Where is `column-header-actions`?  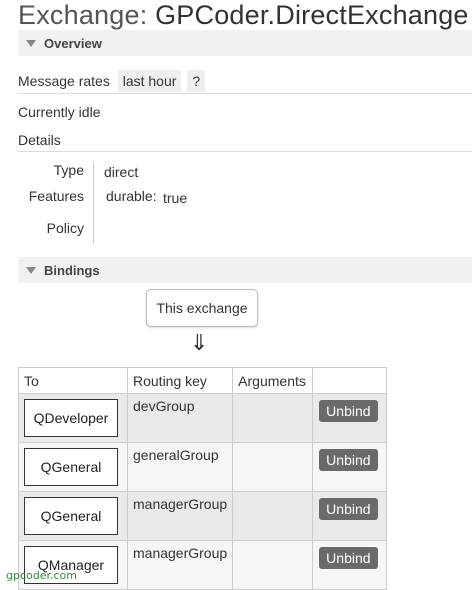 column-header-actions is located at coordinates (349, 380).